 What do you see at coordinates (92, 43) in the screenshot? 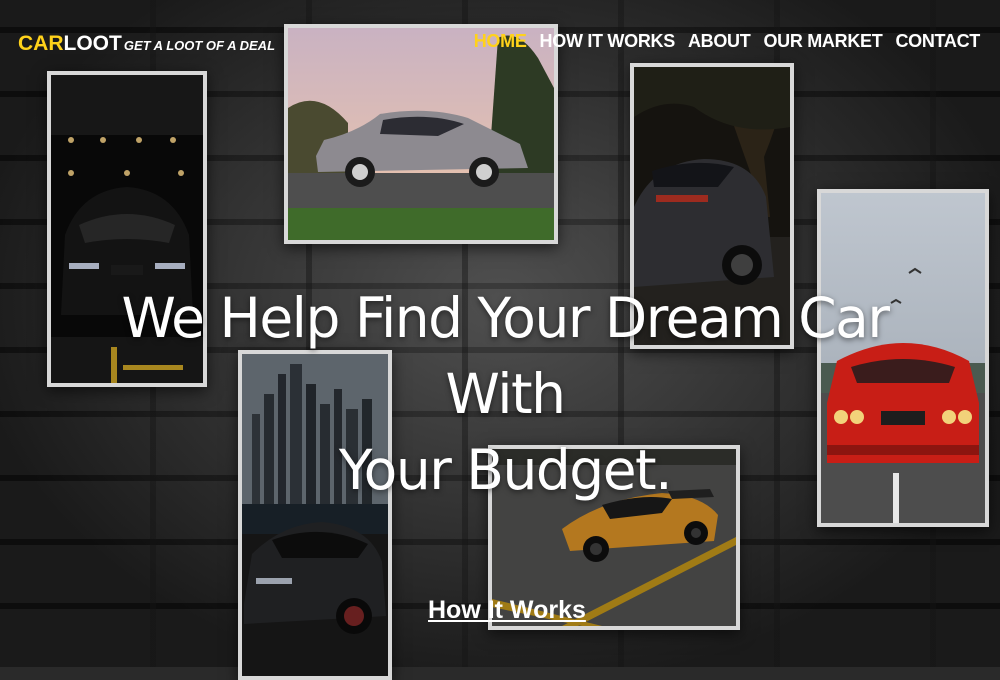
I see `brand-name-loot: LOOT` at bounding box center [92, 43].